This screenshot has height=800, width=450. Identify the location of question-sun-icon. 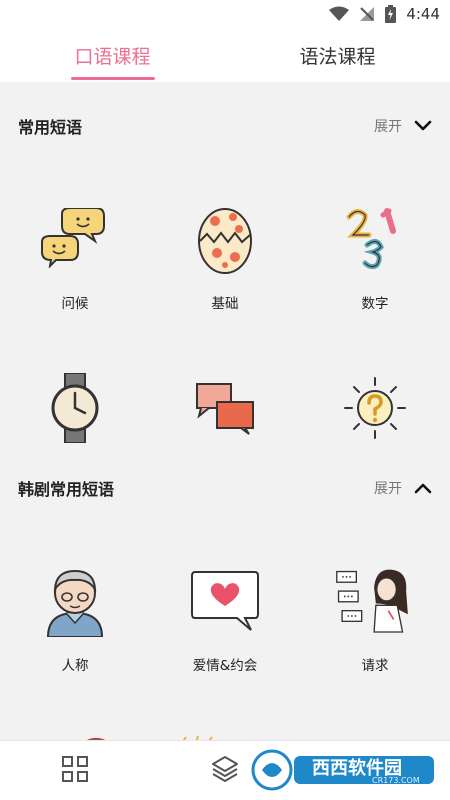
(375, 408).